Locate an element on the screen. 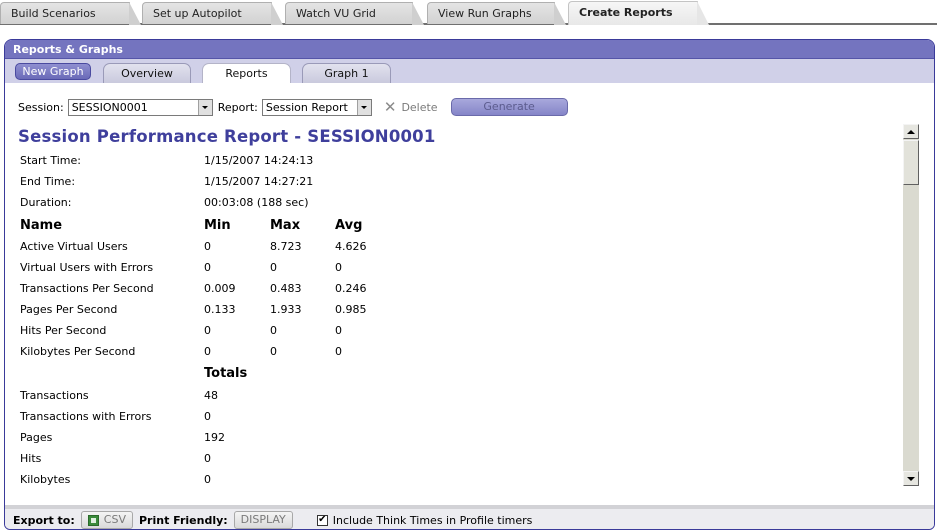  tab-label: Set up Autopilot is located at coordinates (197, 13).